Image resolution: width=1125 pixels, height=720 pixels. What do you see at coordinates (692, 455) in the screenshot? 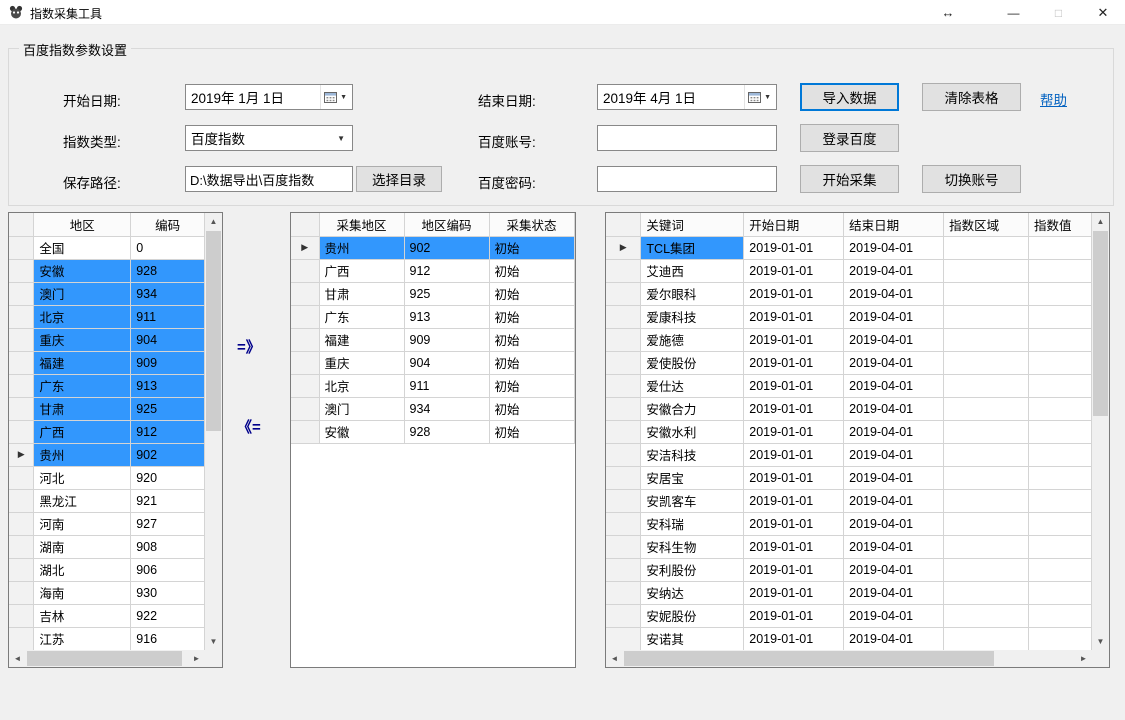
I see `cell: 安洁科技` at bounding box center [692, 455].